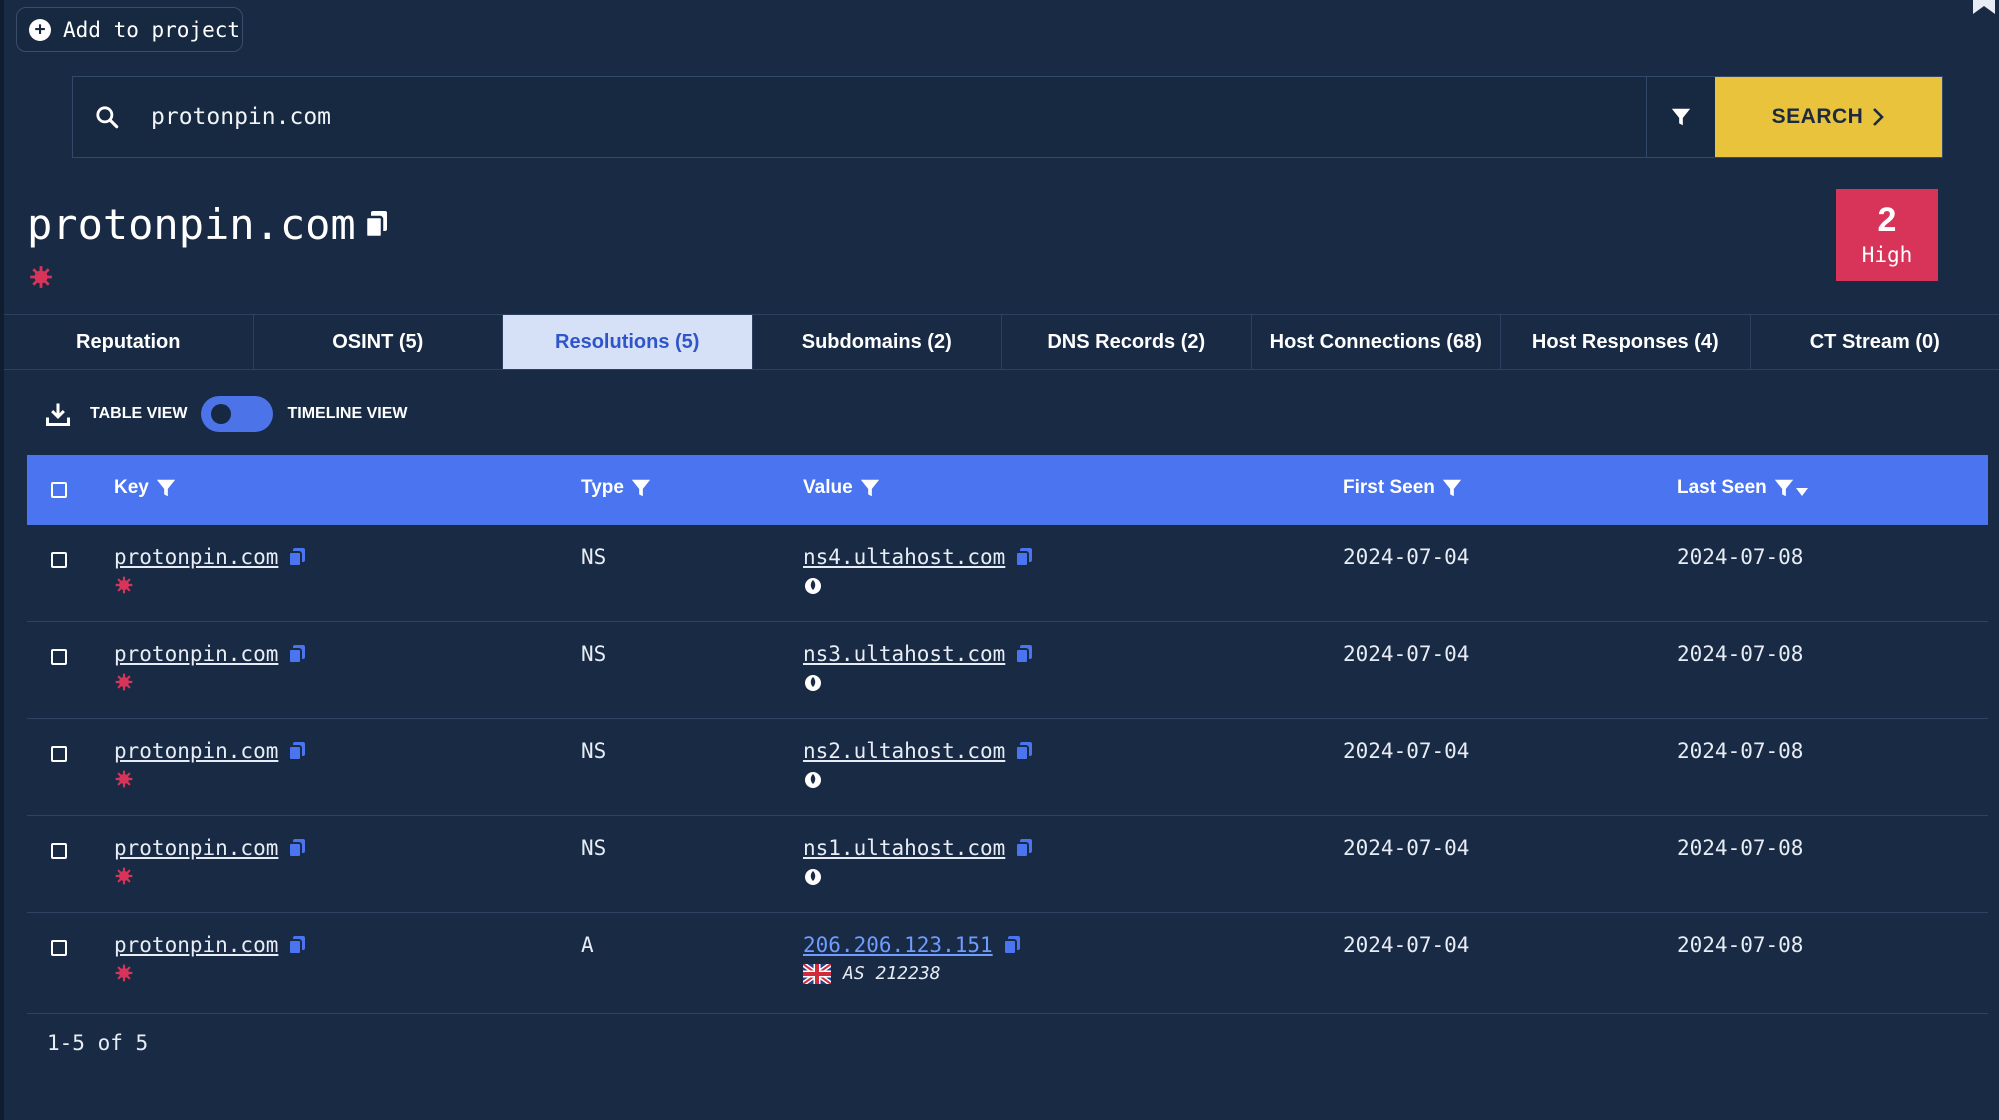 This screenshot has width=1999, height=1120. I want to click on value-cell: ns4.ultahost.com, so click(918, 572).